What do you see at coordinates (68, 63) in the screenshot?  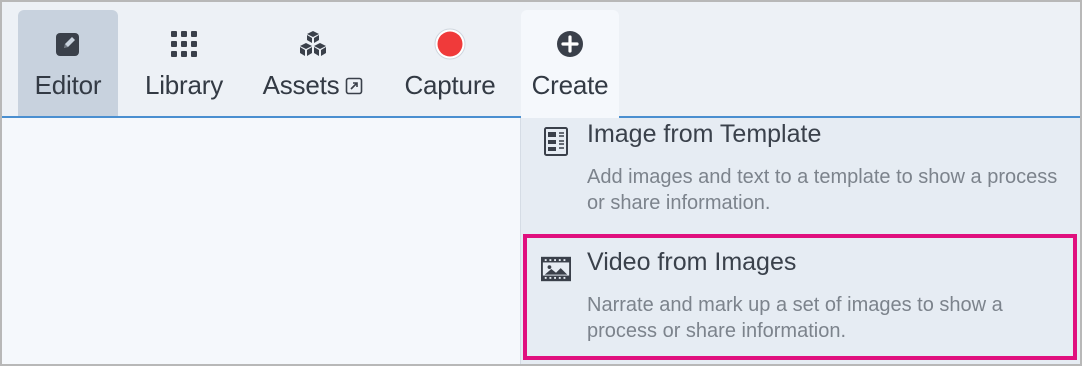 I see `tab-editor: Editor` at bounding box center [68, 63].